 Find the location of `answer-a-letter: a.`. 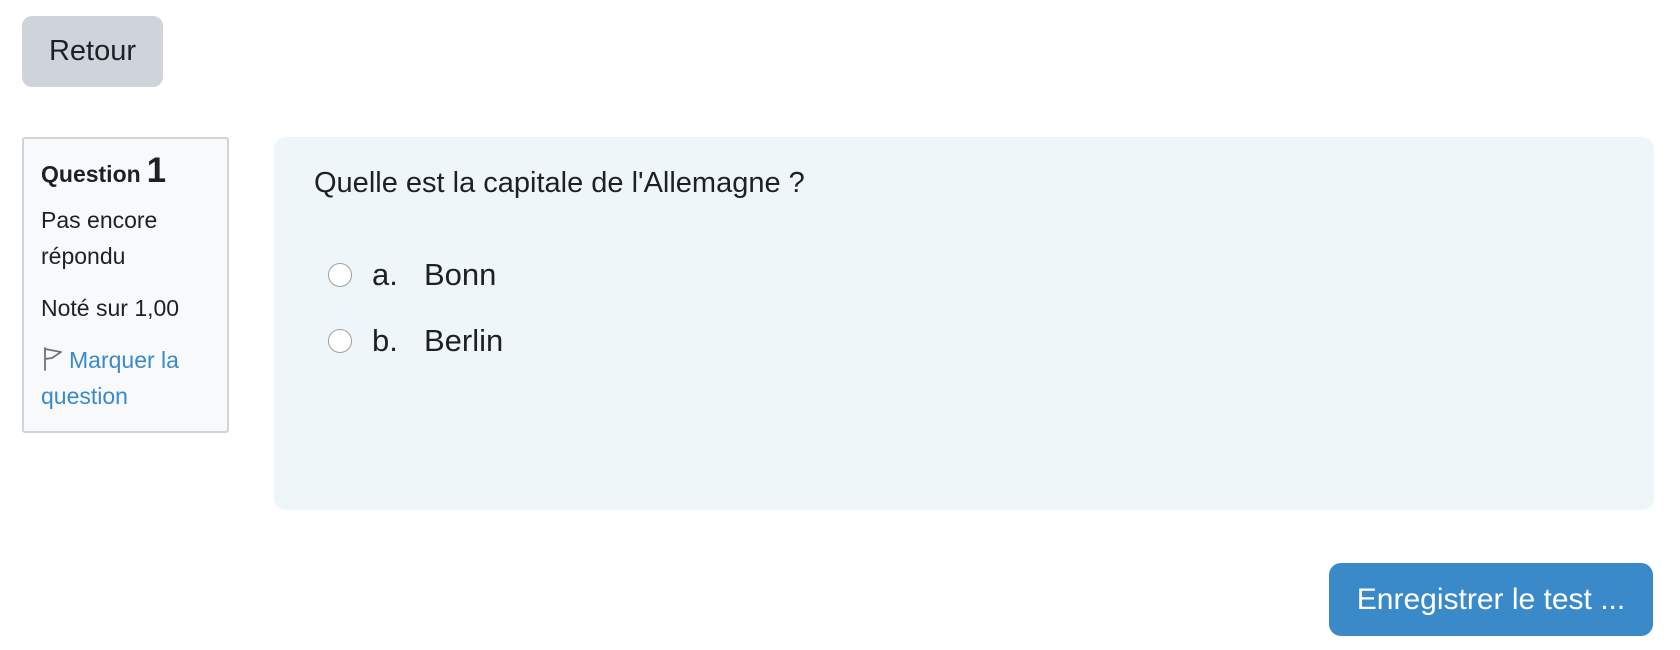

answer-a-letter: a. is located at coordinates (385, 274).